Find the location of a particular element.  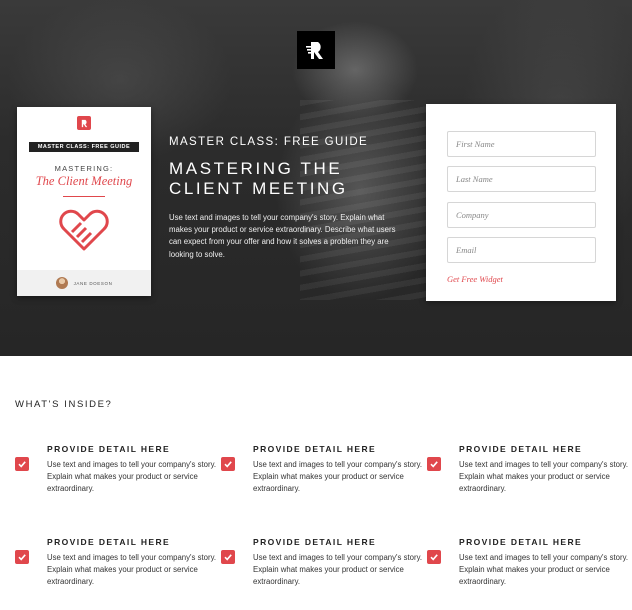

last-name-field is located at coordinates (521, 179).